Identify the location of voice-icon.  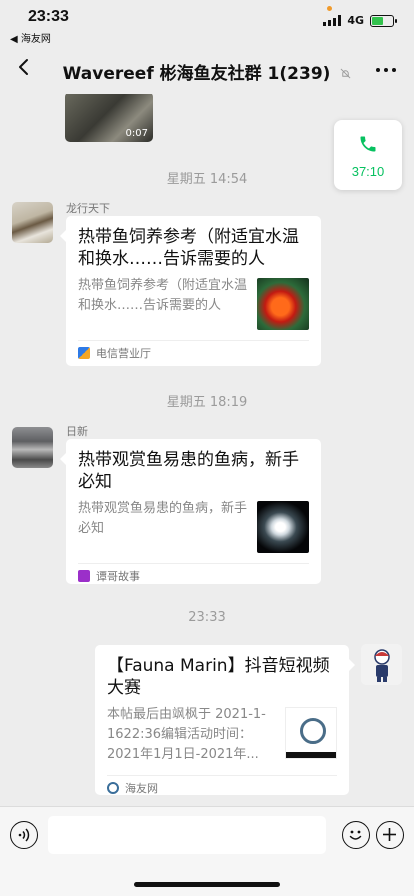
(24, 835).